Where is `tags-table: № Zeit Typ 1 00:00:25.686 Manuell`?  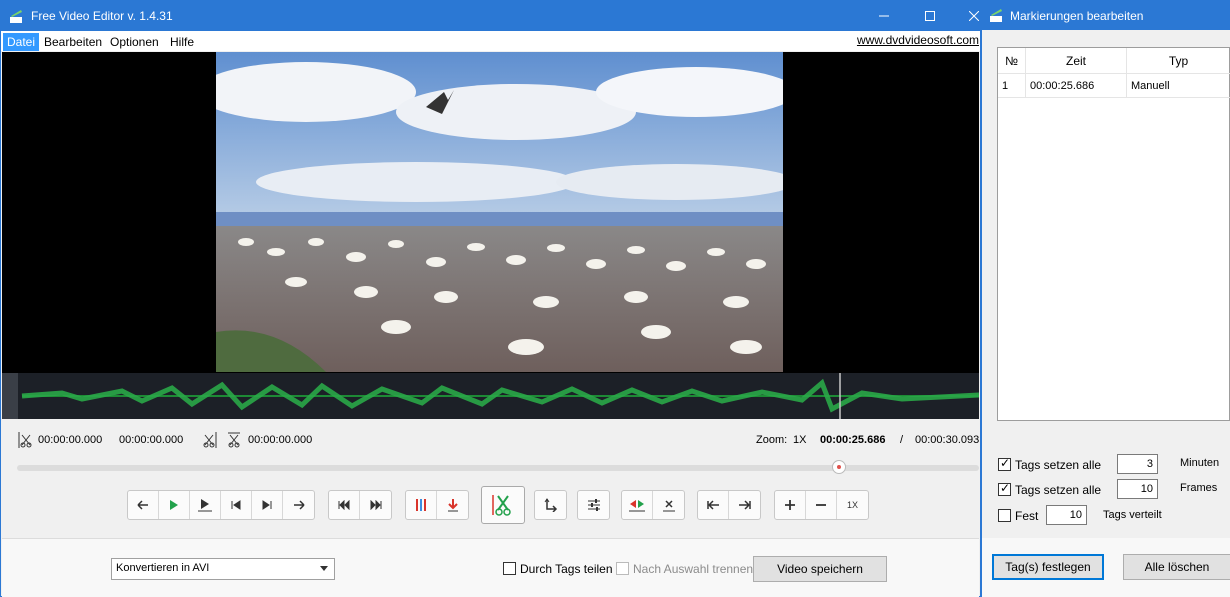
tags-table: № Zeit Typ 1 00:00:25.686 Manuell is located at coordinates (1113, 234).